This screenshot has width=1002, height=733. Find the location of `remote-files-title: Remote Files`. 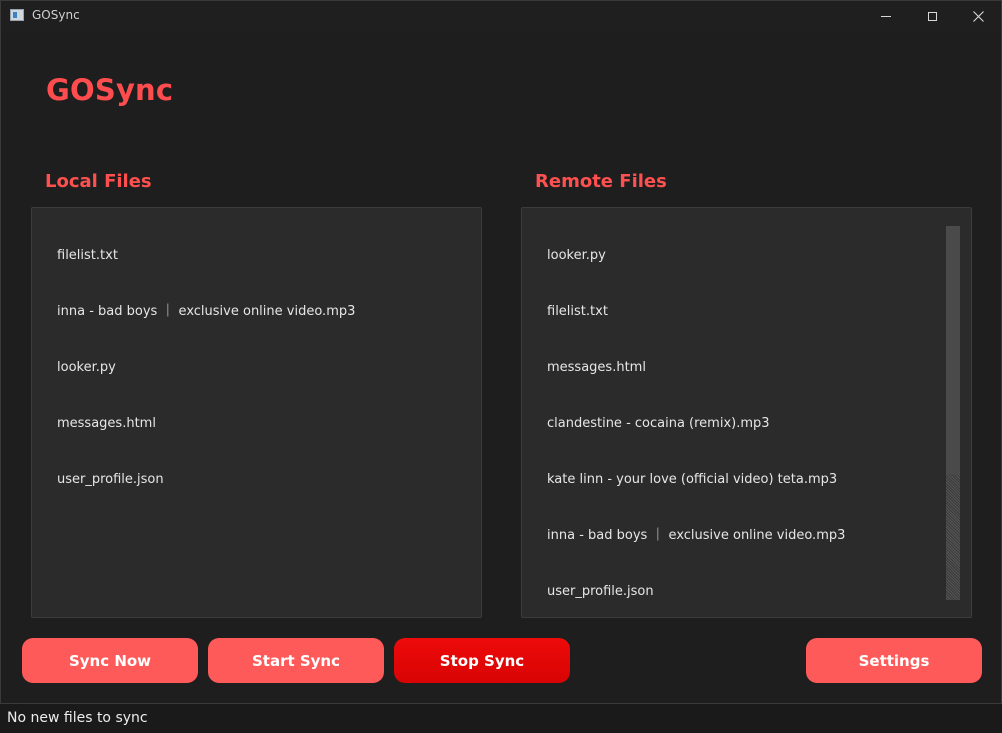

remote-files-title: Remote Files is located at coordinates (601, 181).